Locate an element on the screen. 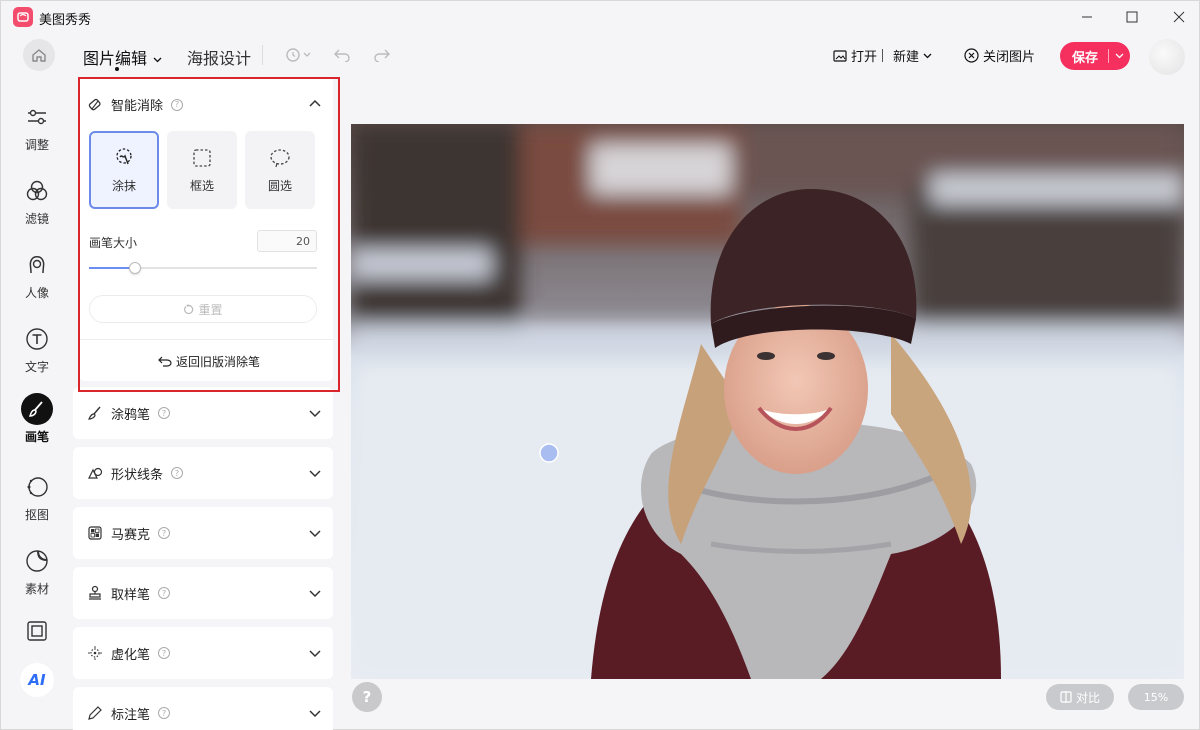 This screenshot has height=730, width=1200. sliders-icon is located at coordinates (37, 117).